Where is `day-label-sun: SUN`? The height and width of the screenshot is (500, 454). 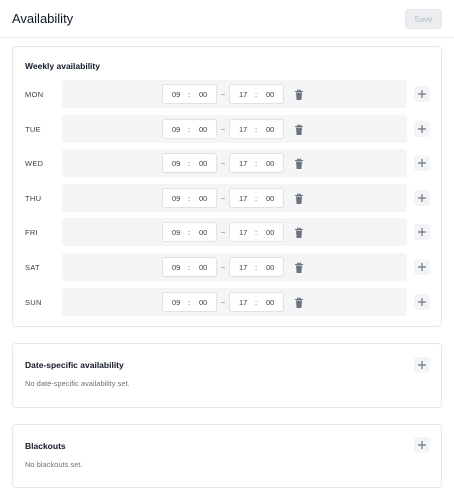
day-label-sun: SUN is located at coordinates (33, 302).